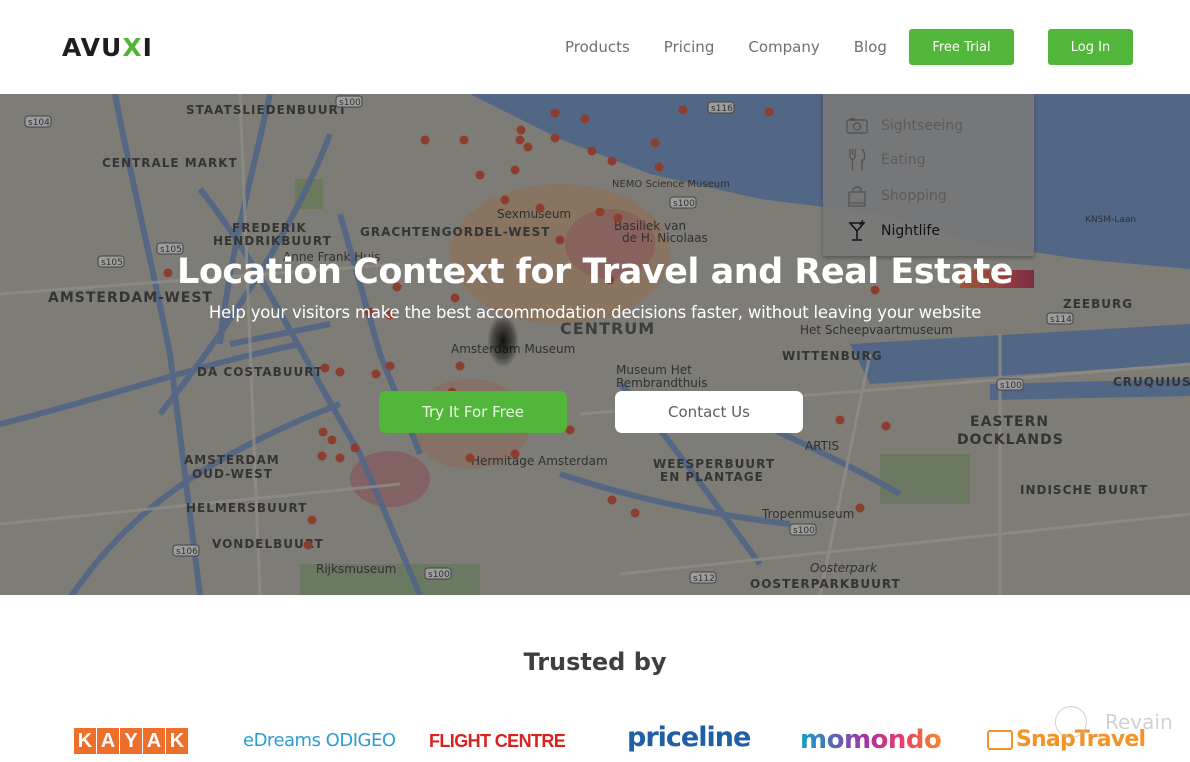  Describe the element at coordinates (1081, 739) in the screenshot. I see `snaptravel-text: SnapTravel` at that location.